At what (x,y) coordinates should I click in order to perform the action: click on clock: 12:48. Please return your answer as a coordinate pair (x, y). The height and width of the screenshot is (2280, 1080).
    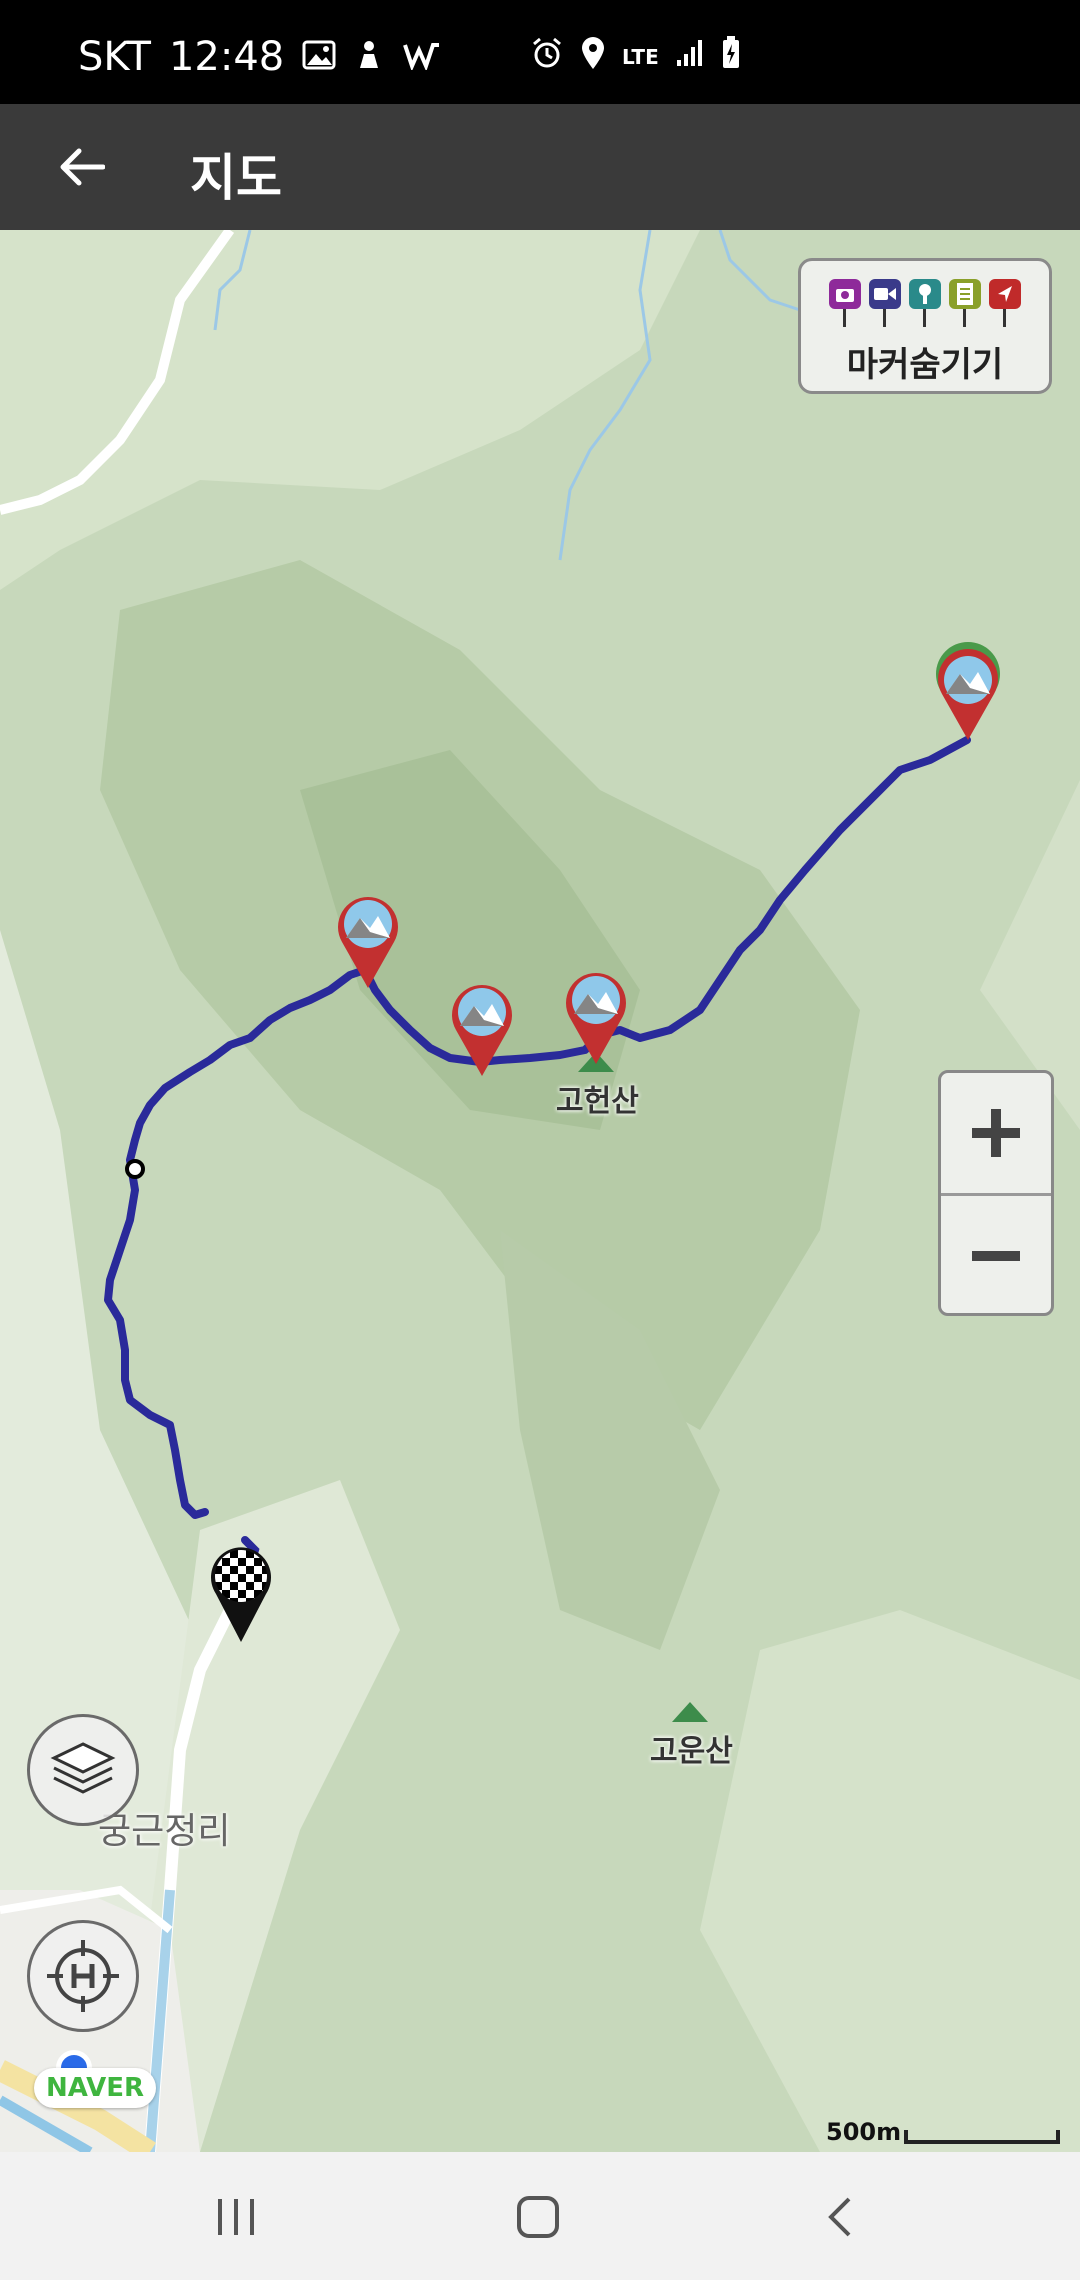
    Looking at the image, I should click on (226, 57).